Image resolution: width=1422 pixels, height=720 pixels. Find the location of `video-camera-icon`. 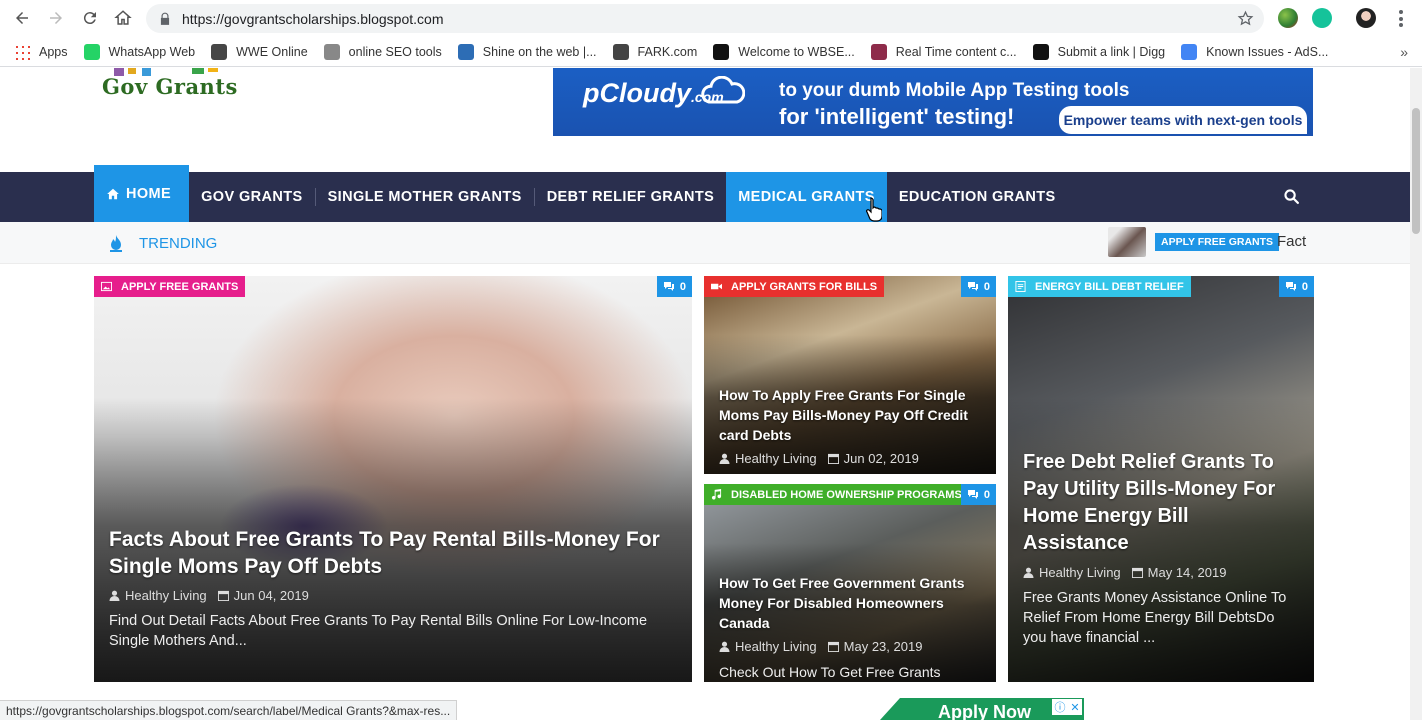

video-camera-icon is located at coordinates (716, 286).